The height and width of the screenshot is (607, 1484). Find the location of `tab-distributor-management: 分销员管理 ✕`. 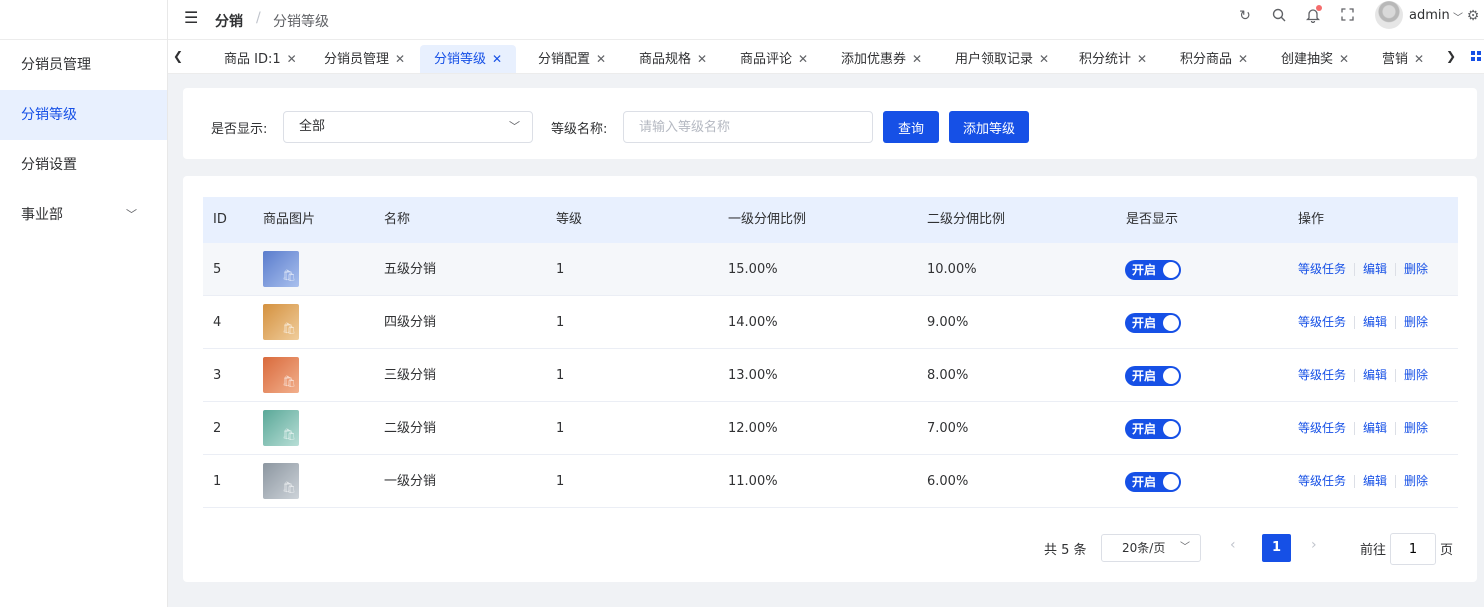

tab-distributor-management: 分销员管理 ✕ is located at coordinates (364, 59).